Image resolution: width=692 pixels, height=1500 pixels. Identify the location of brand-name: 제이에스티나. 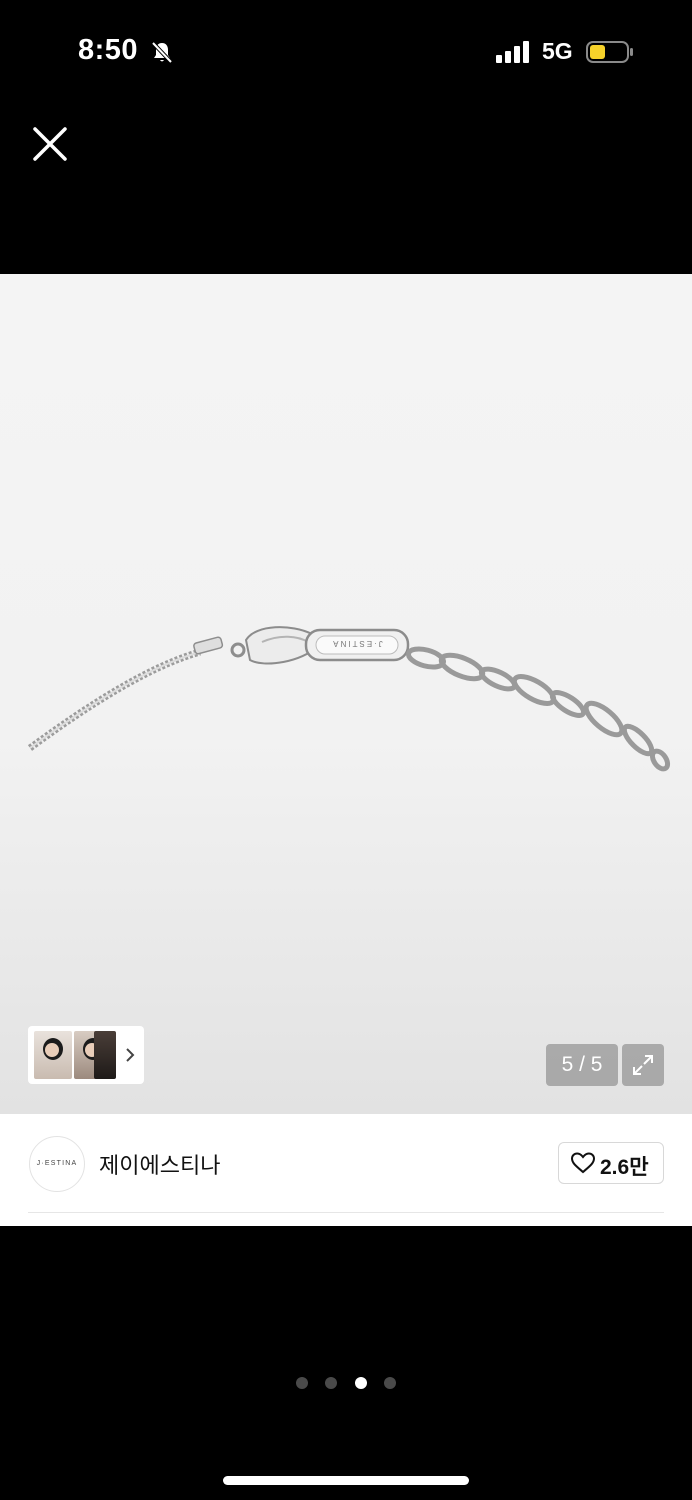
(159, 1164).